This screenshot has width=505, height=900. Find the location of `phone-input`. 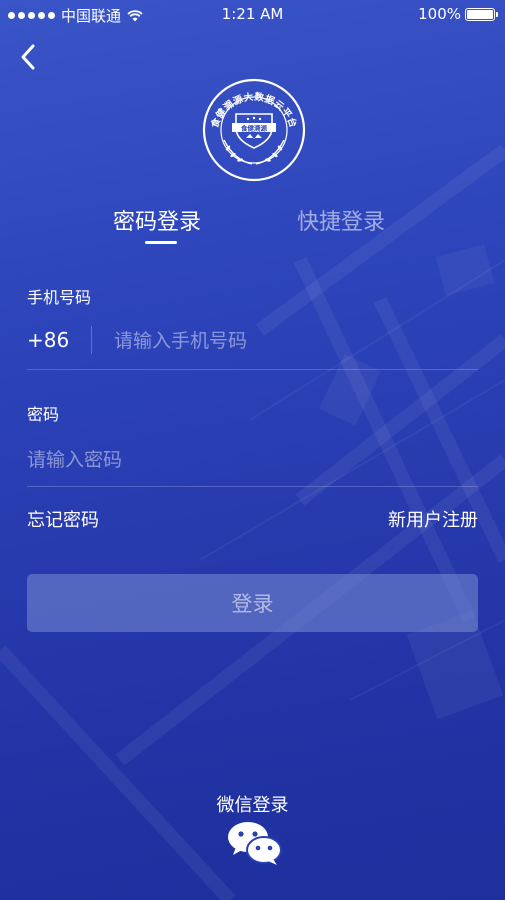

phone-input is located at coordinates (294, 341).